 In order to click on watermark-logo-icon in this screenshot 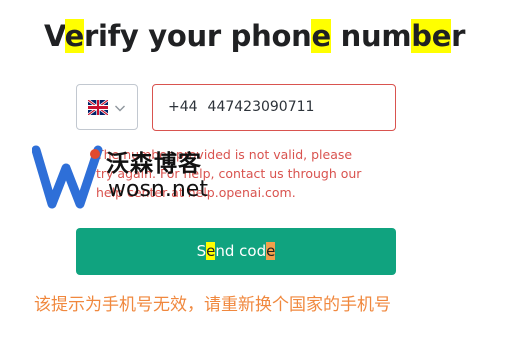, I will do `click(67, 177)`.